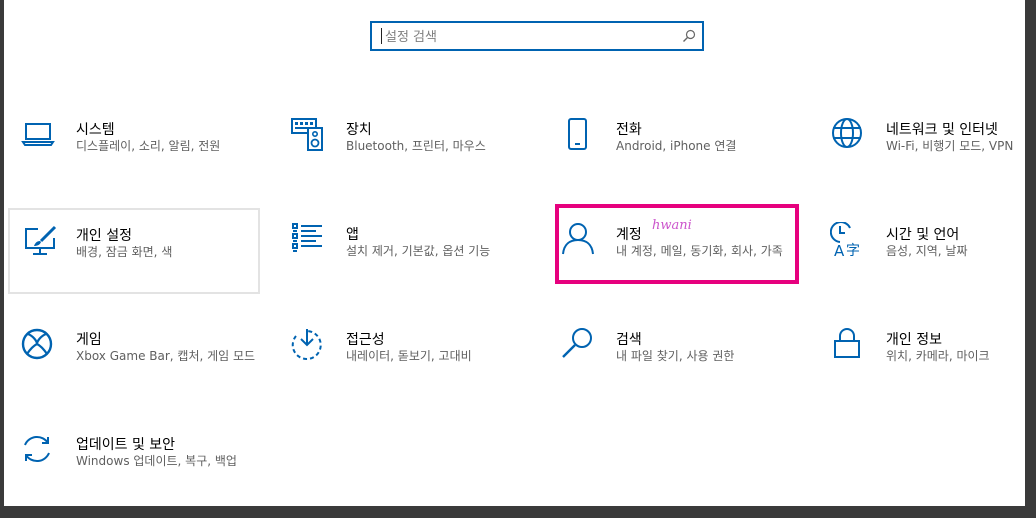 The height and width of the screenshot is (518, 1036). I want to click on apps-list-icon, so click(307, 237).